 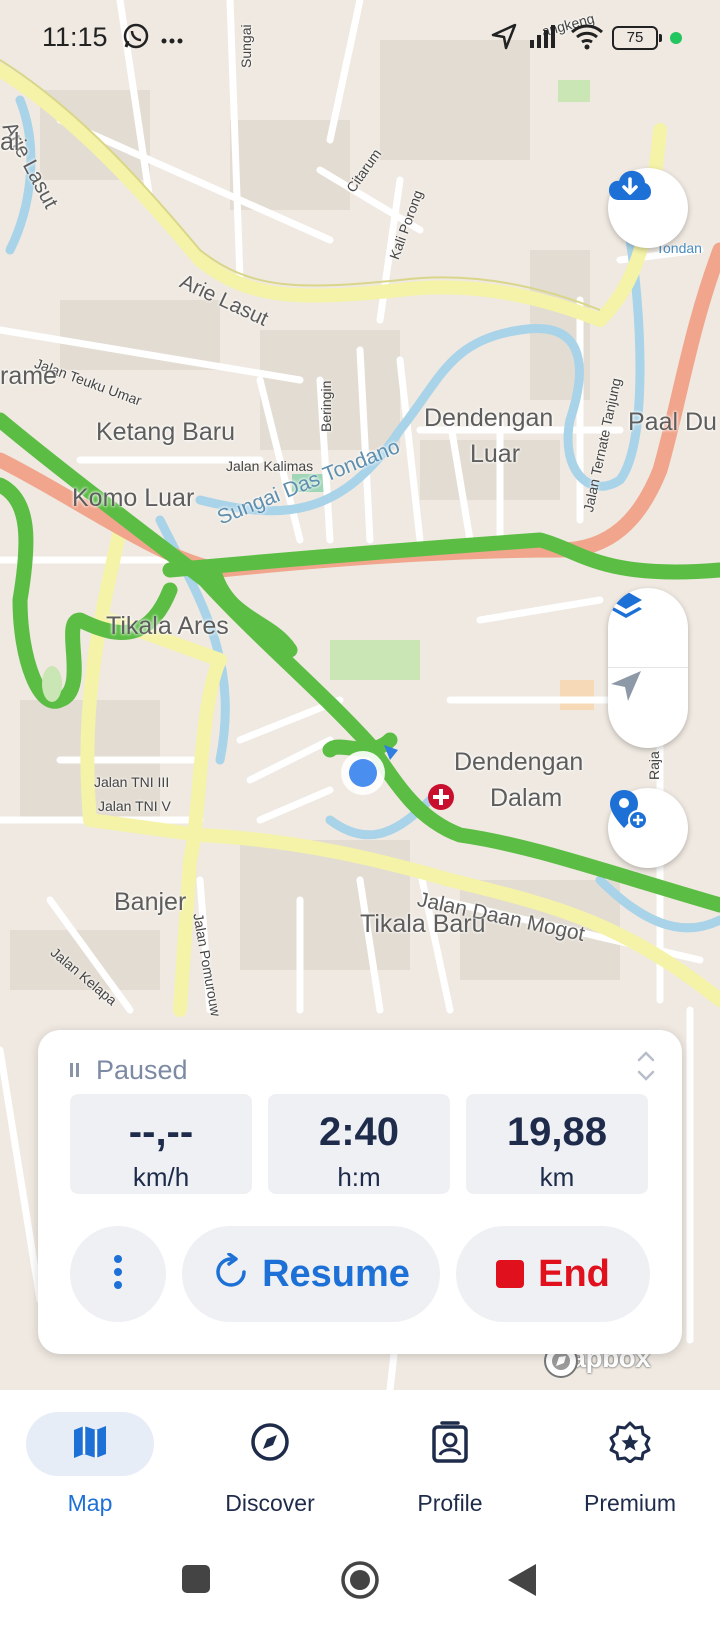 I want to click on battery-charging-dot, so click(x=676, y=38).